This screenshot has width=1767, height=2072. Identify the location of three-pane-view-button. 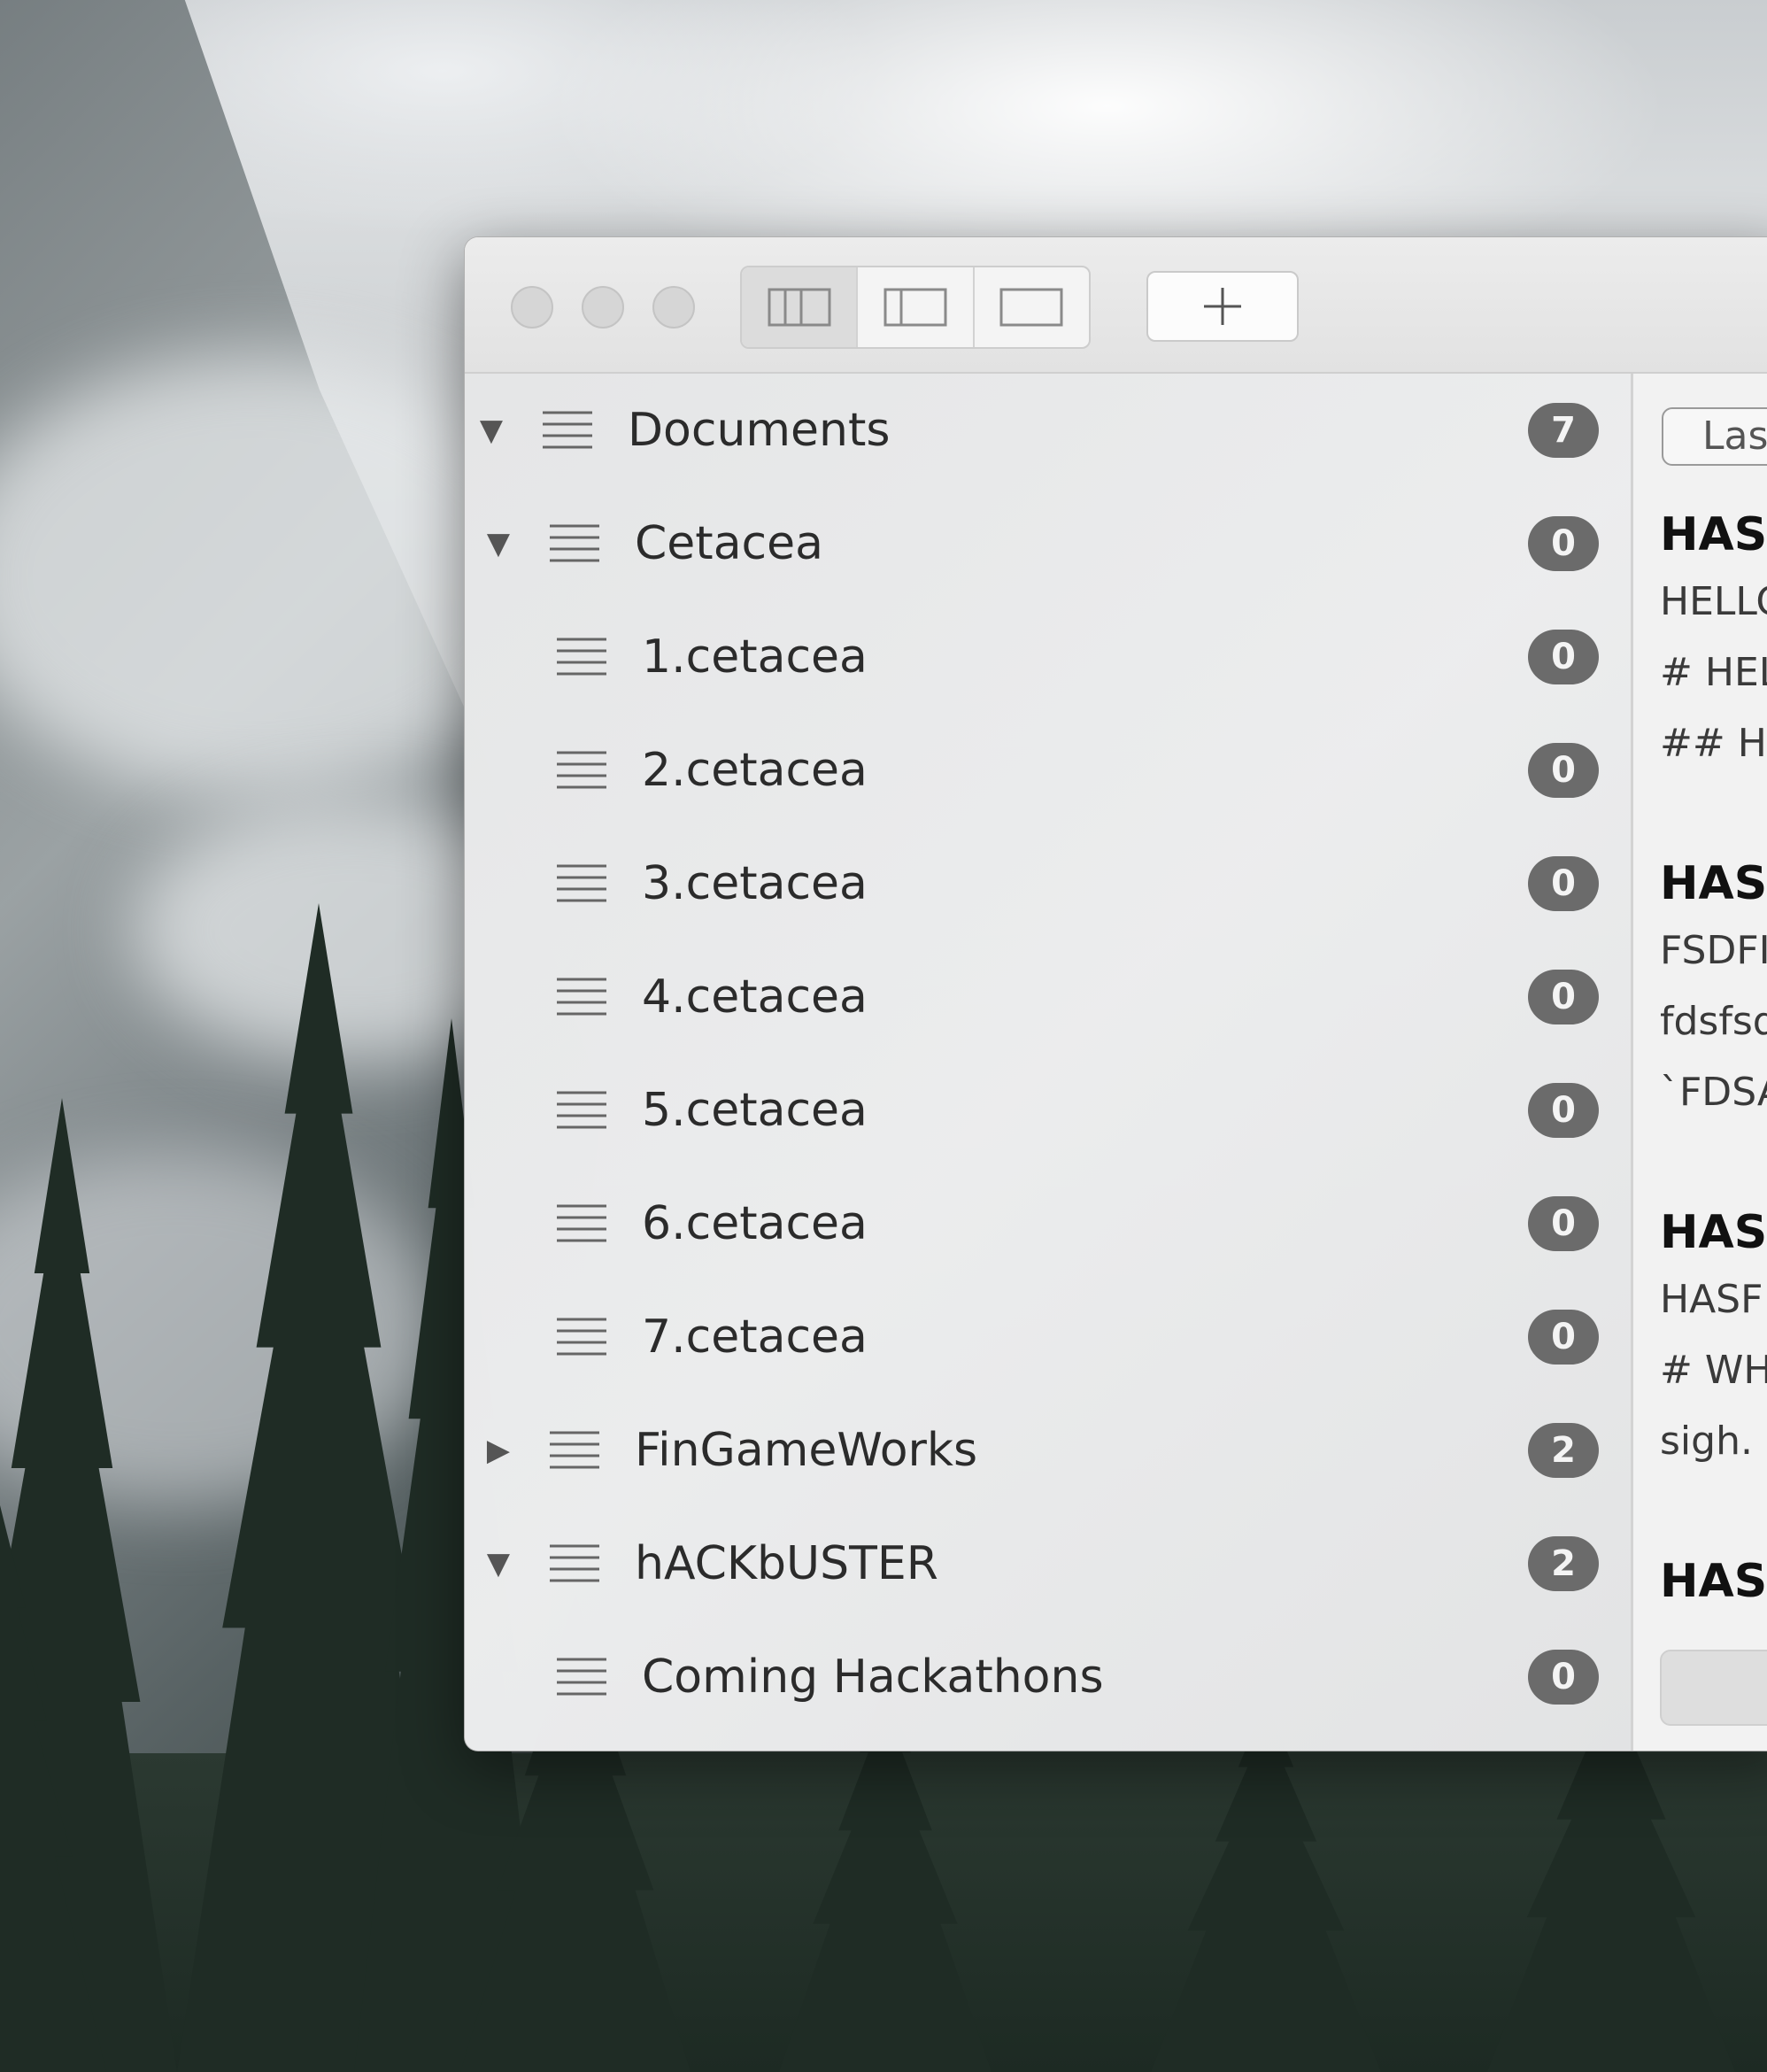
(800, 307).